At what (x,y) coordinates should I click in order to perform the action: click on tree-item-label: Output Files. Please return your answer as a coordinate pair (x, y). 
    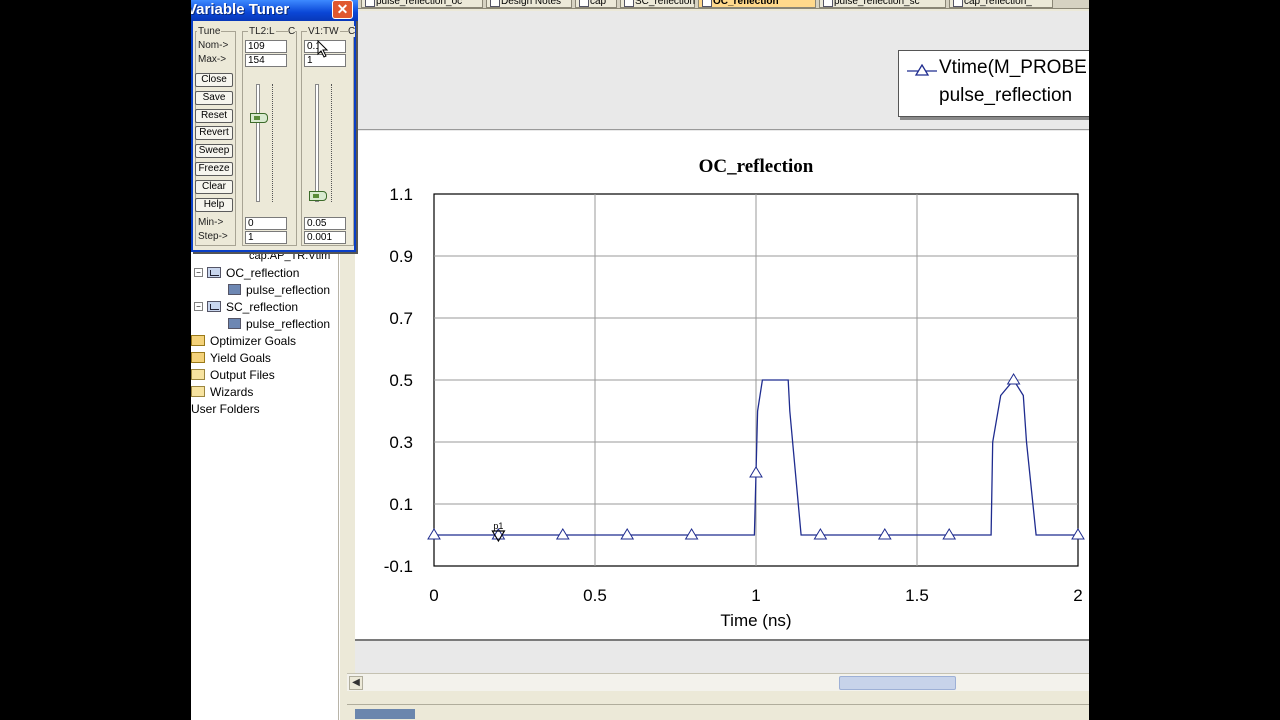
    Looking at the image, I should click on (242, 374).